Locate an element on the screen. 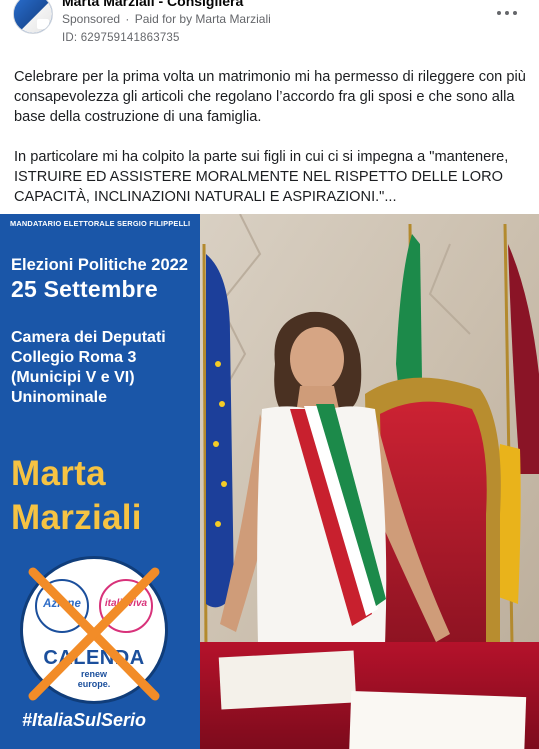  page-name-link: Marta Marziali - Consigliera is located at coordinates (152, 4).